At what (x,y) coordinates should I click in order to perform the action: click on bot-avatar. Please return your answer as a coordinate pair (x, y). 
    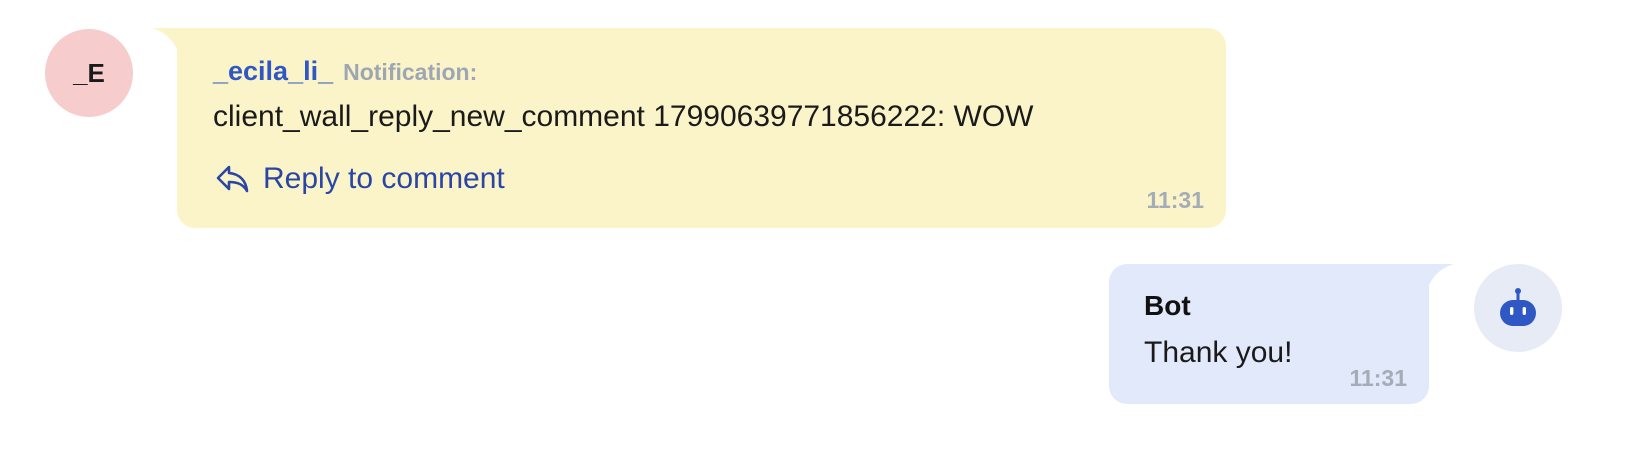
    Looking at the image, I should click on (1518, 308).